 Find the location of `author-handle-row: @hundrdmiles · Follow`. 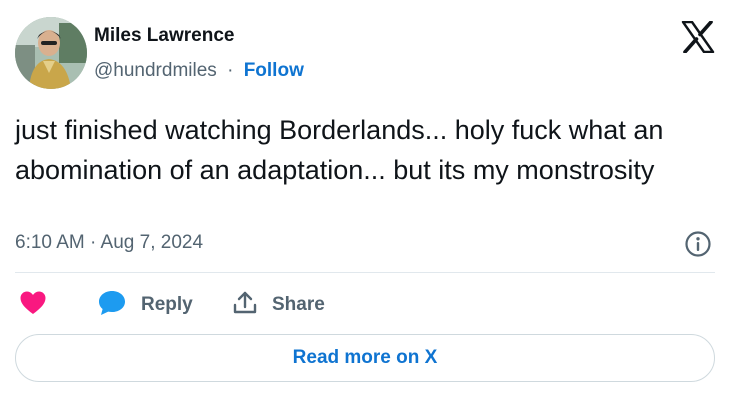

author-handle-row: @hundrdmiles · Follow is located at coordinates (199, 71).